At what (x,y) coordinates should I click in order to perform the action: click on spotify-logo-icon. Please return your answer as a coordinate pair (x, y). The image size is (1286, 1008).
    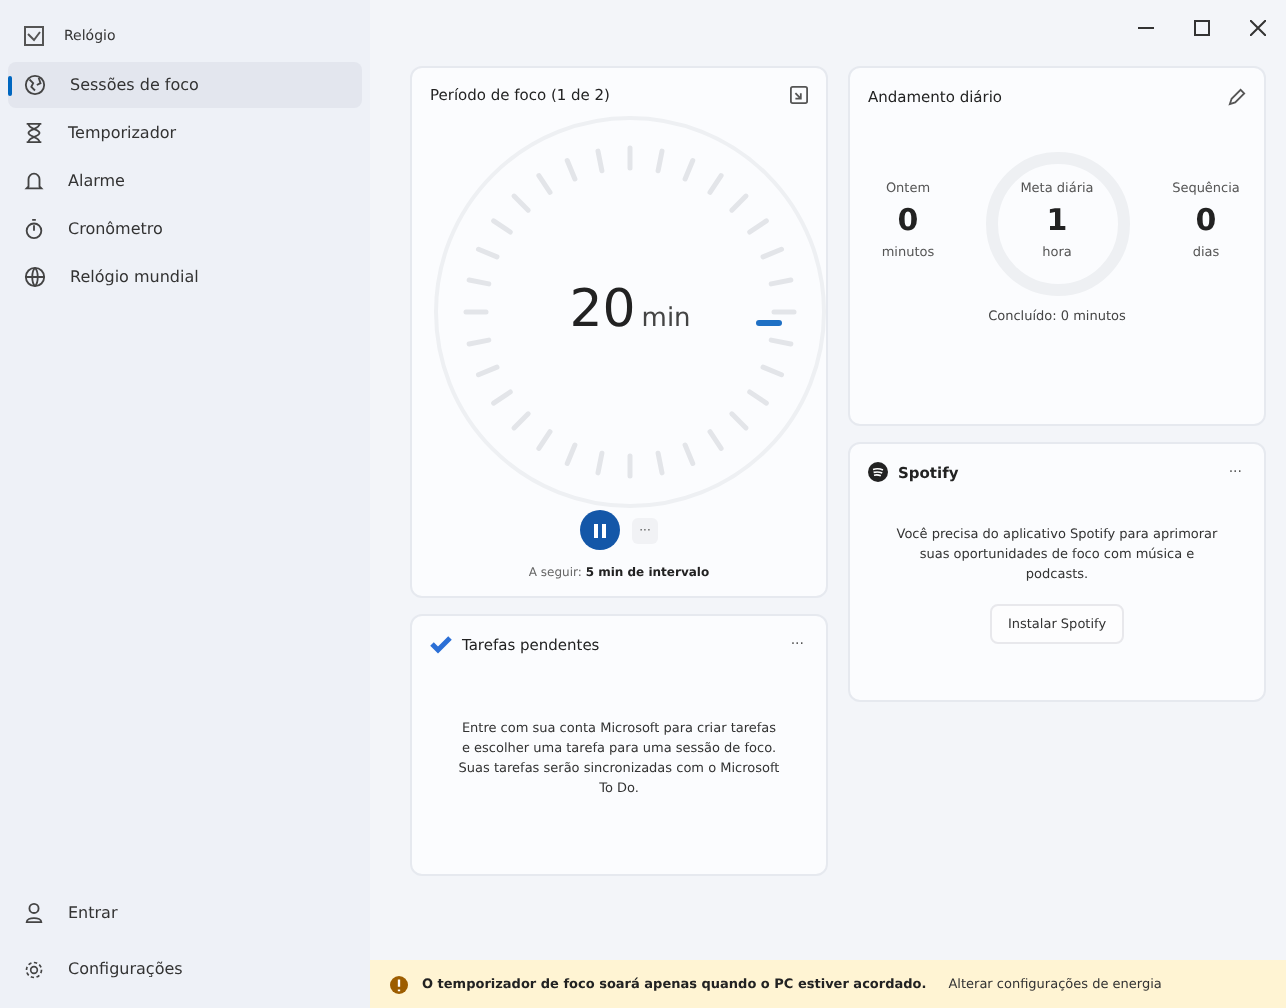
    Looking at the image, I should click on (878, 472).